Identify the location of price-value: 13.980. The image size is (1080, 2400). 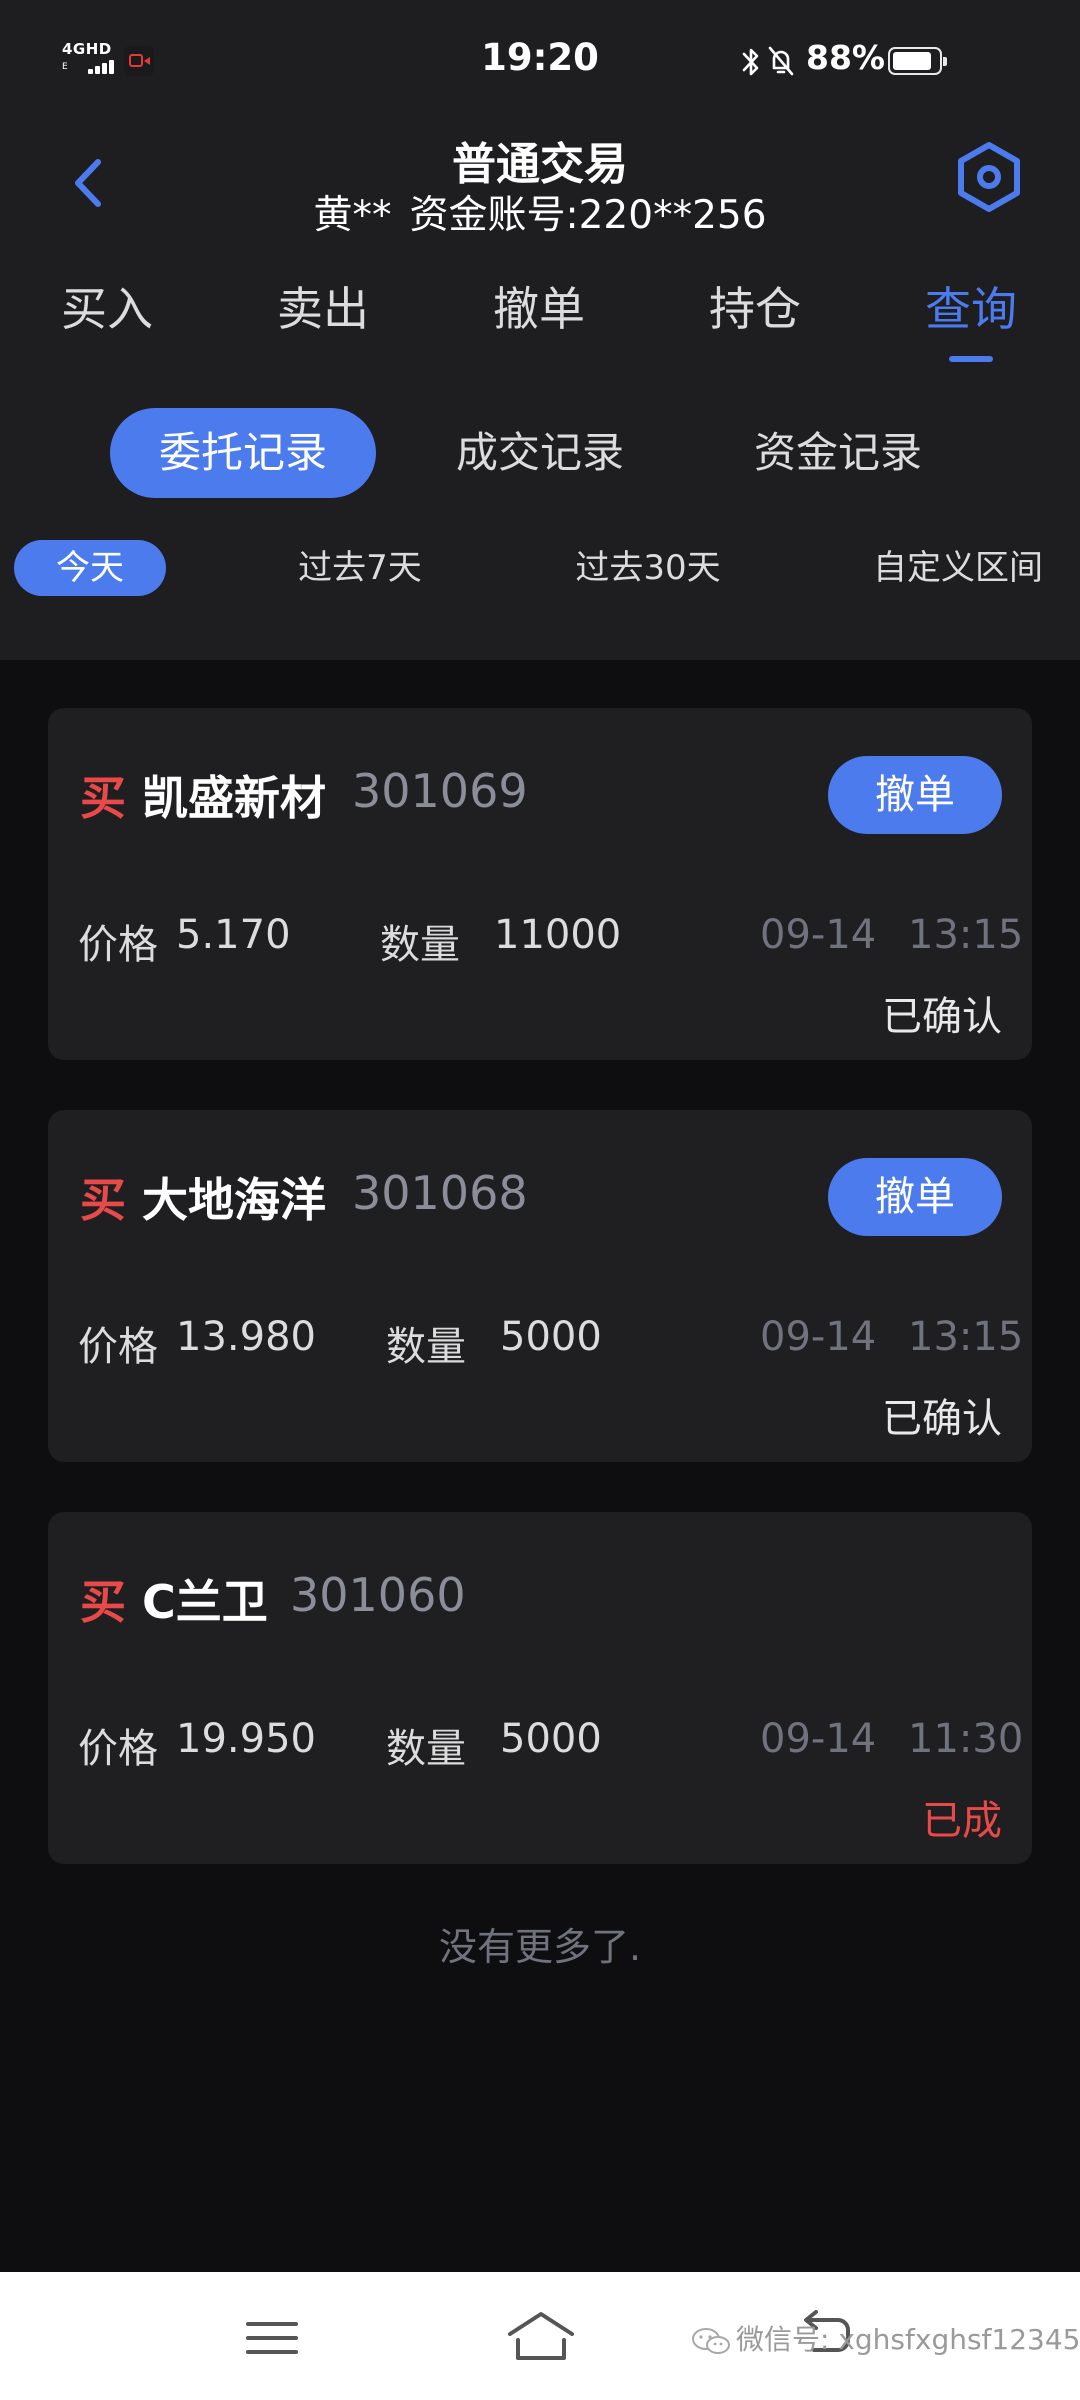
(246, 1337).